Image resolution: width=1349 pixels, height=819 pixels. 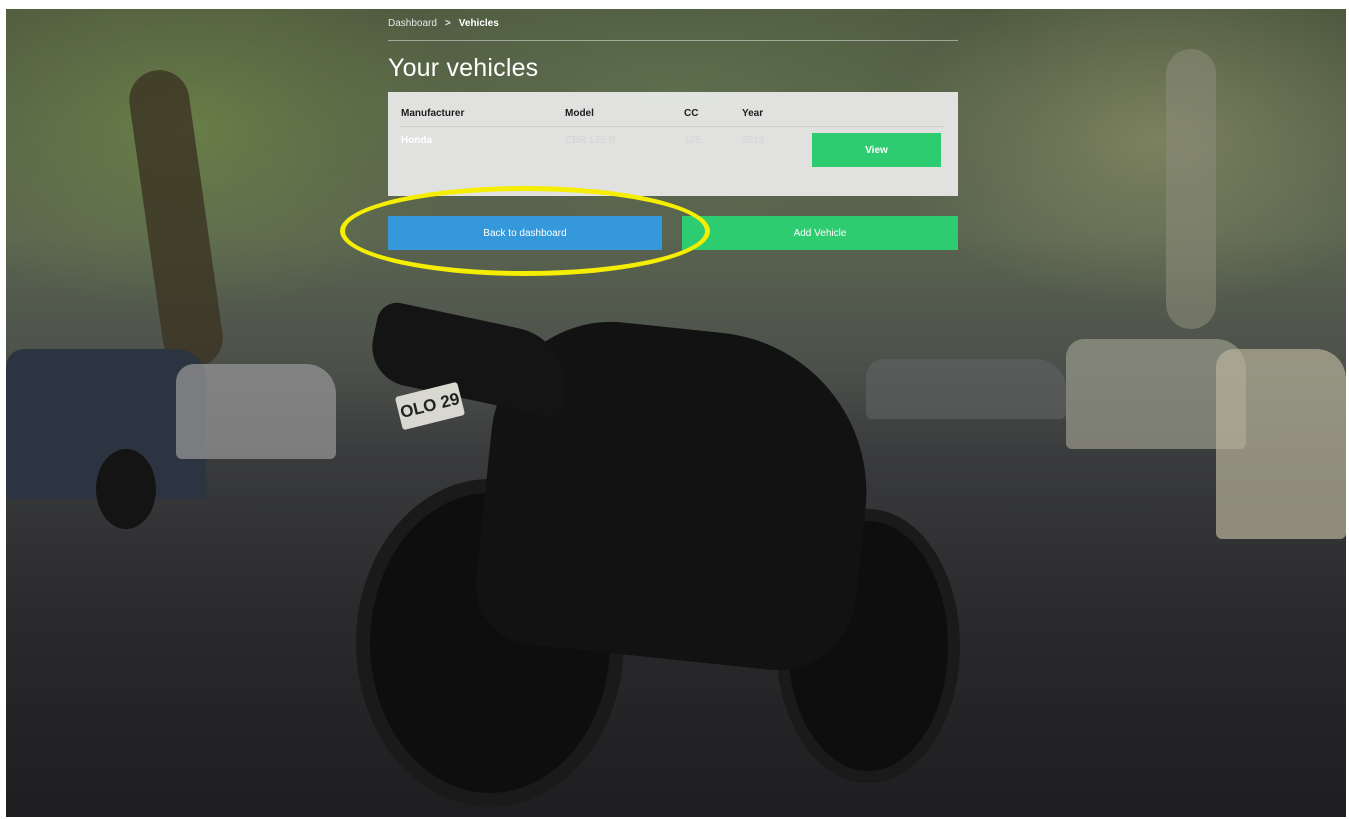 What do you see at coordinates (753, 113) in the screenshot?
I see `column-header-year: Year` at bounding box center [753, 113].